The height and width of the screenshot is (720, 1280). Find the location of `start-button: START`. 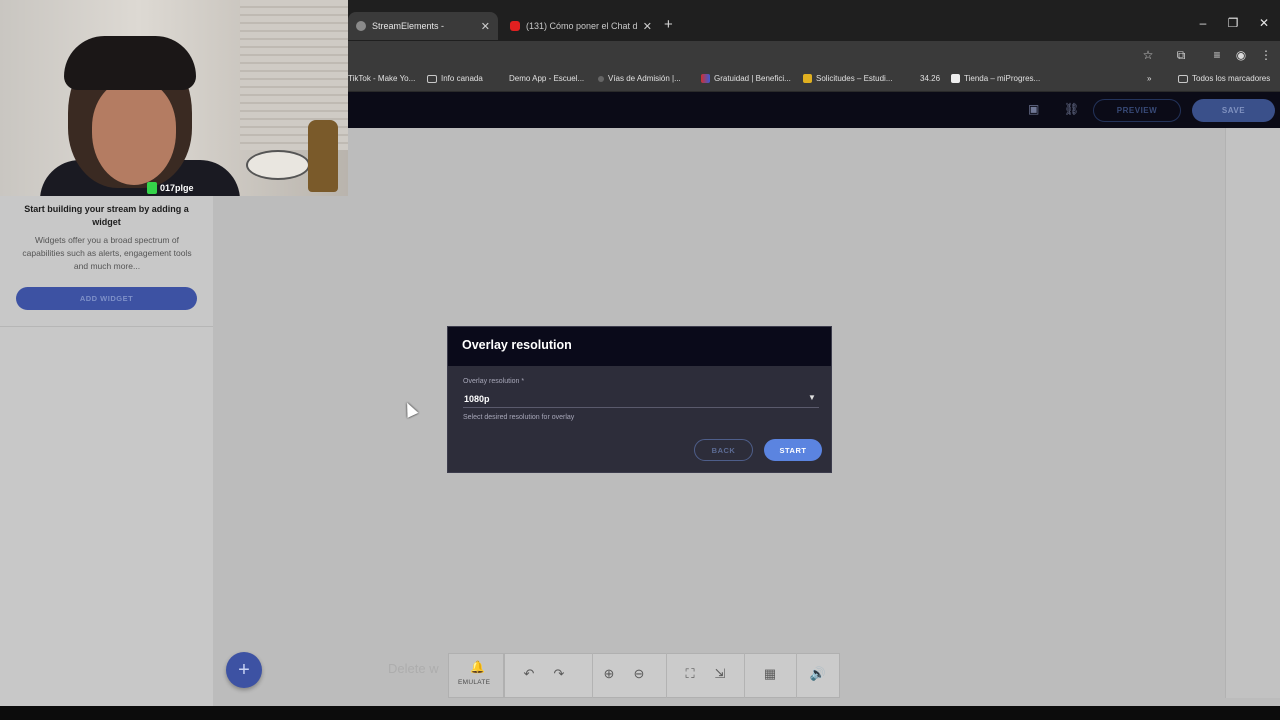

start-button: START is located at coordinates (793, 450).